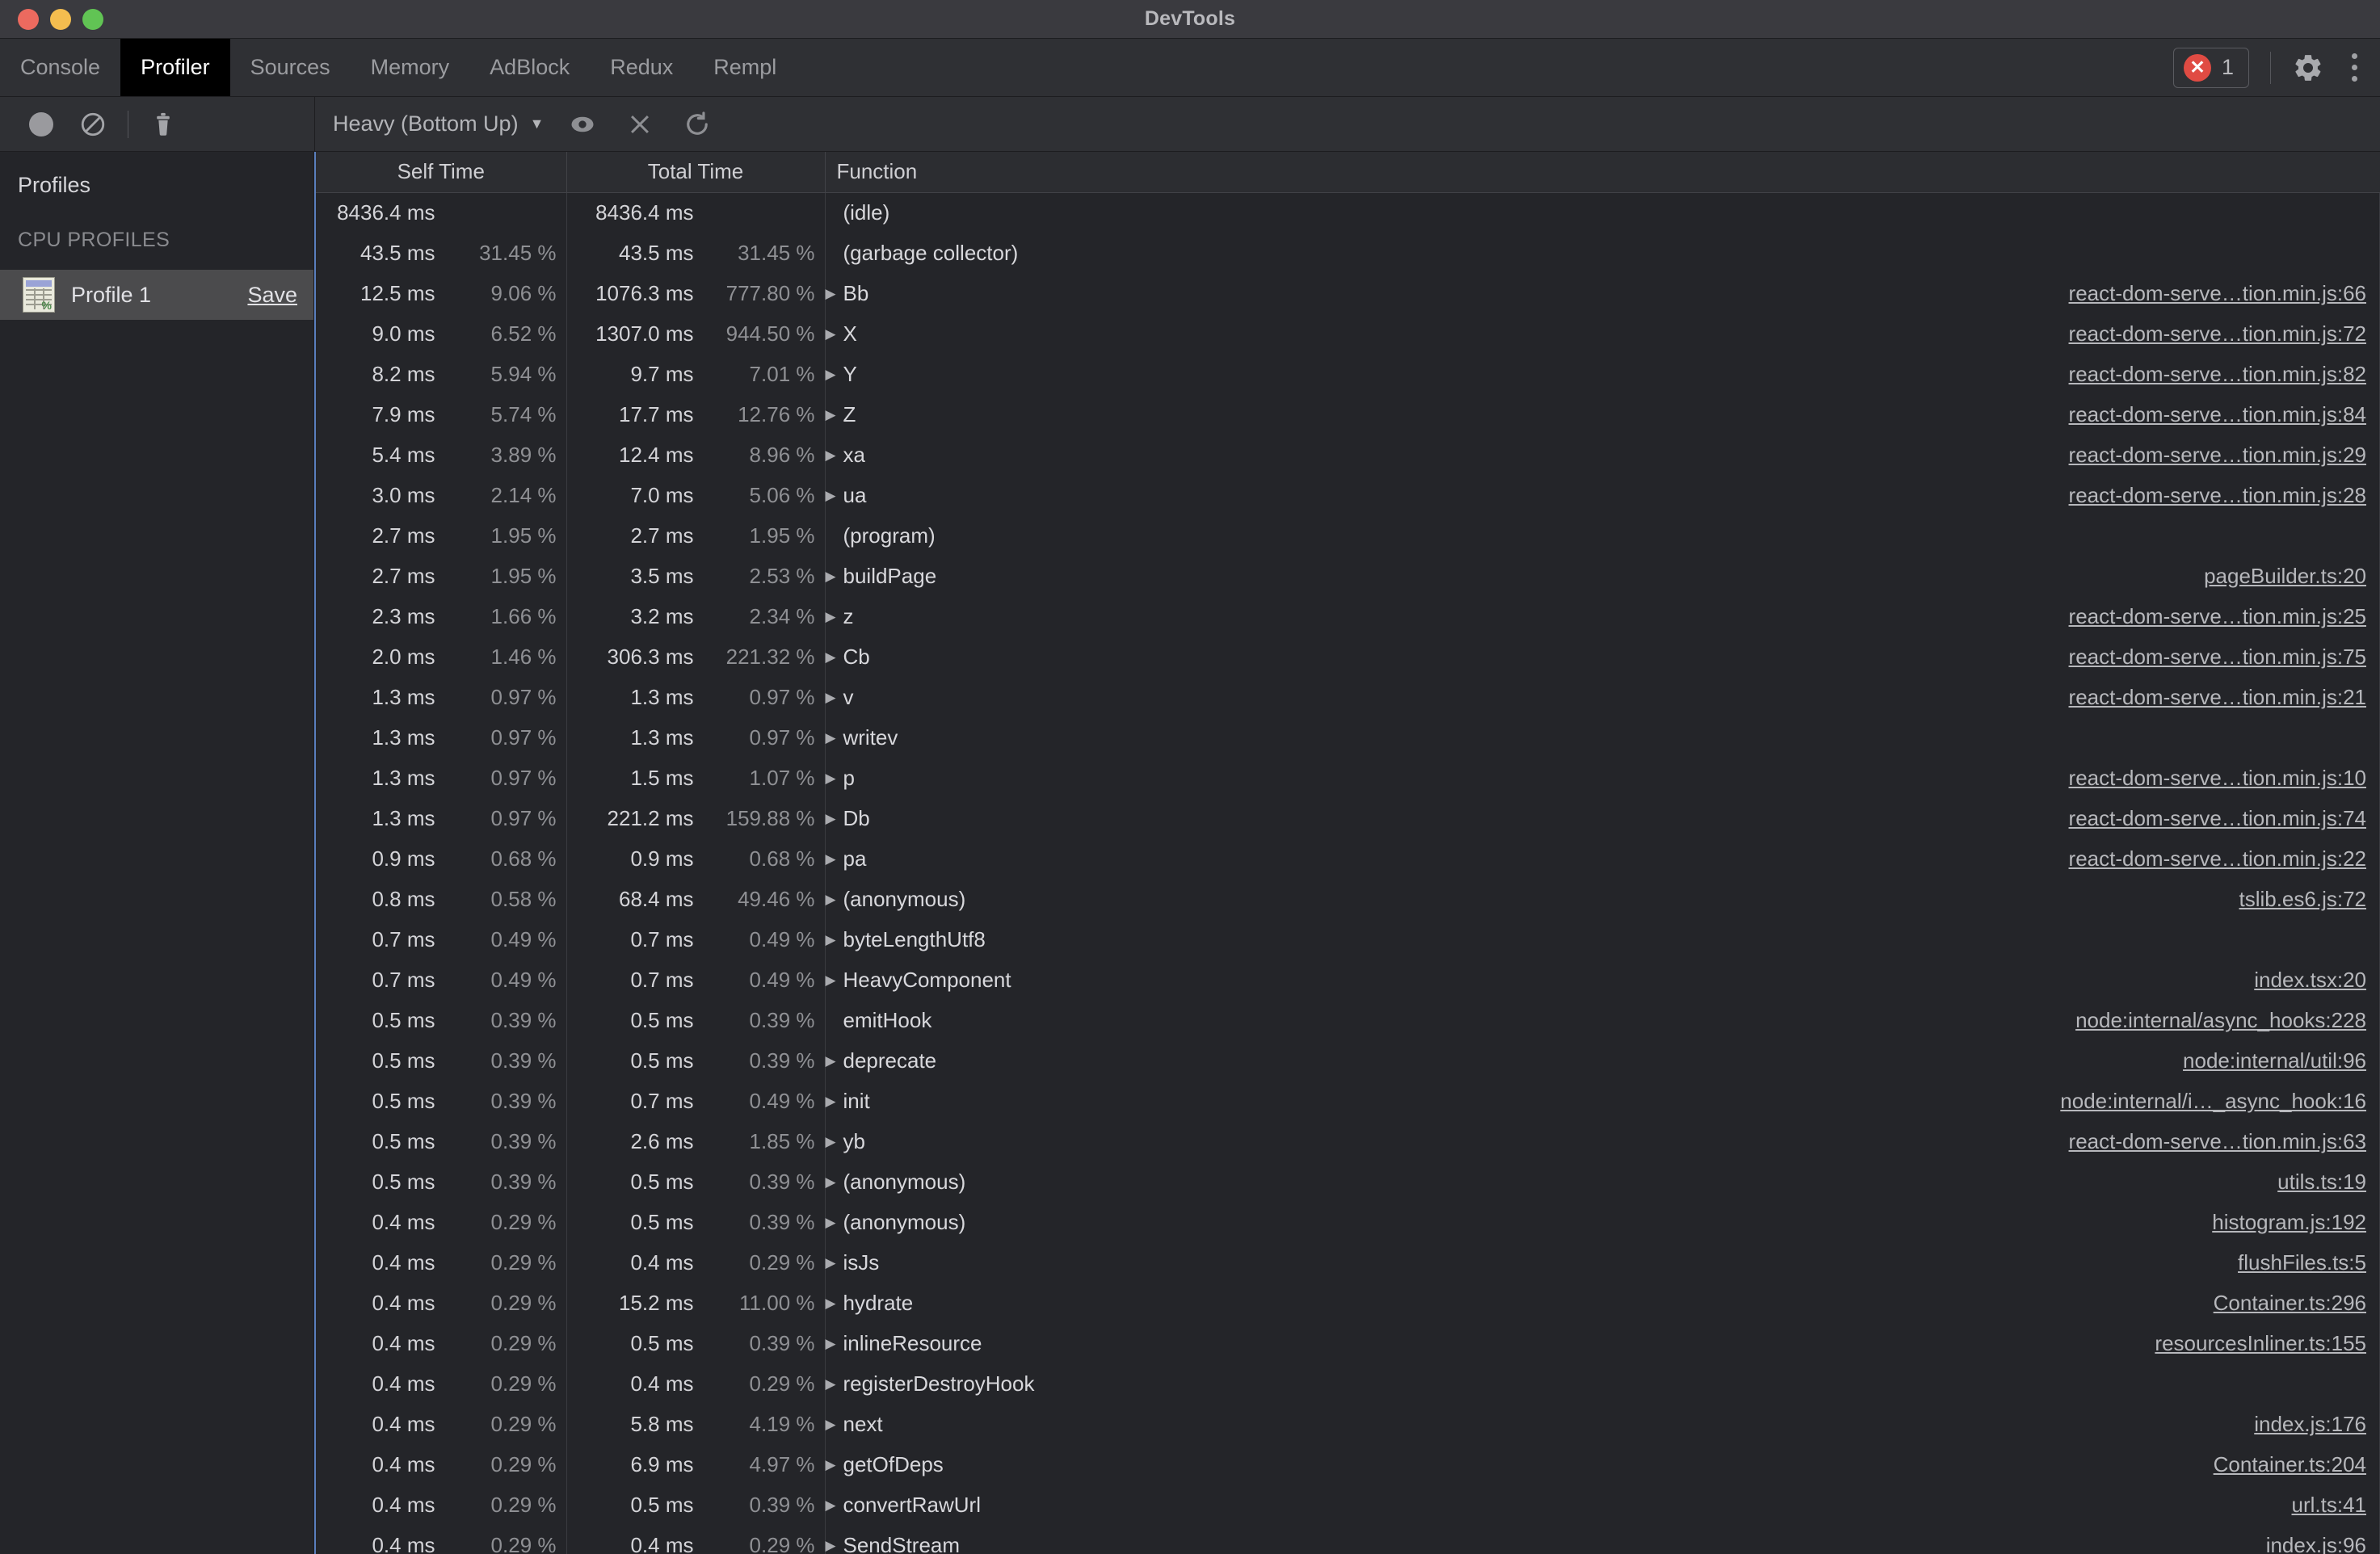  Describe the element at coordinates (2224, 415) in the screenshot. I see `source-file-link: react-dom-serve…tion.min.js:84` at that location.